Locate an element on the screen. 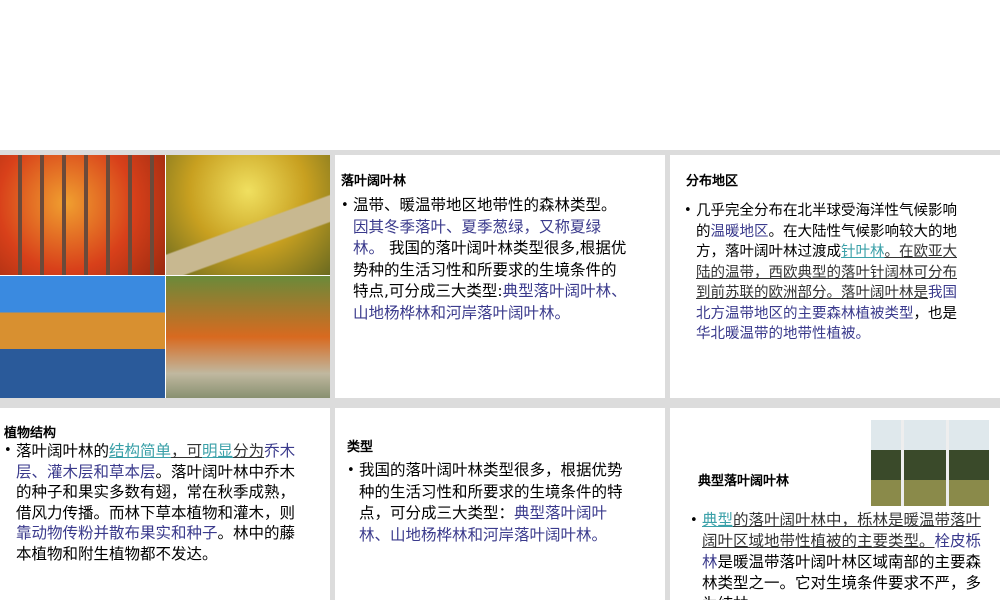 This screenshot has width=1000, height=600. text: 落叶阔叶林的 is located at coordinates (63, 451).